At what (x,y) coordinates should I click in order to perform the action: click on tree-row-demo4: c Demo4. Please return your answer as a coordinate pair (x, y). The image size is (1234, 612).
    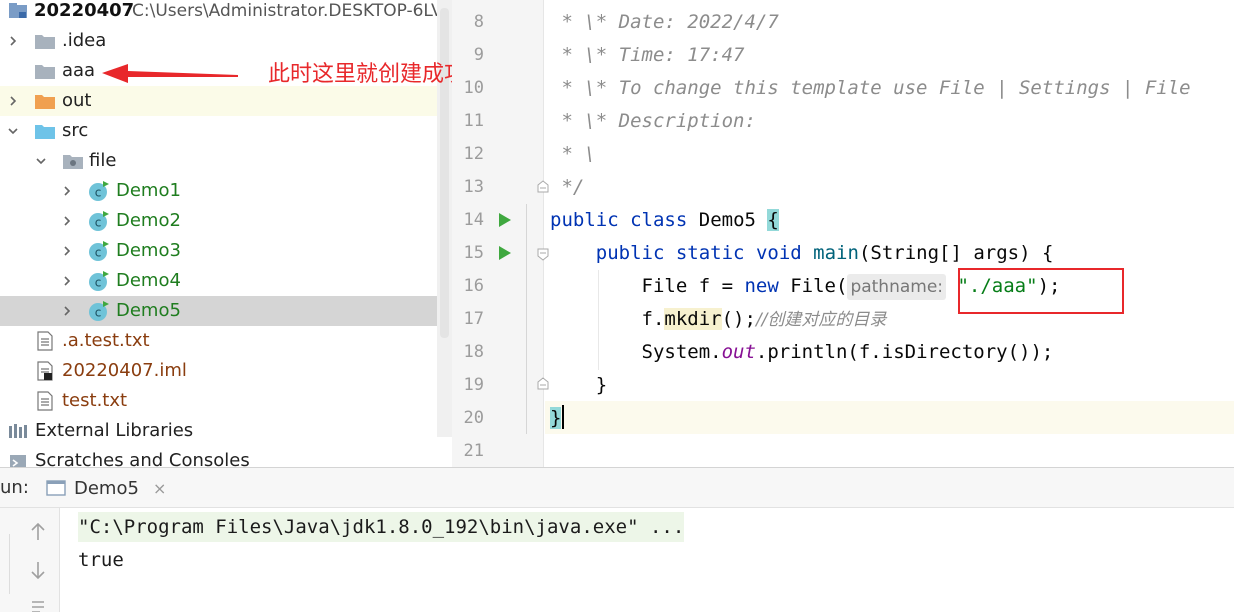
    Looking at the image, I should click on (226, 281).